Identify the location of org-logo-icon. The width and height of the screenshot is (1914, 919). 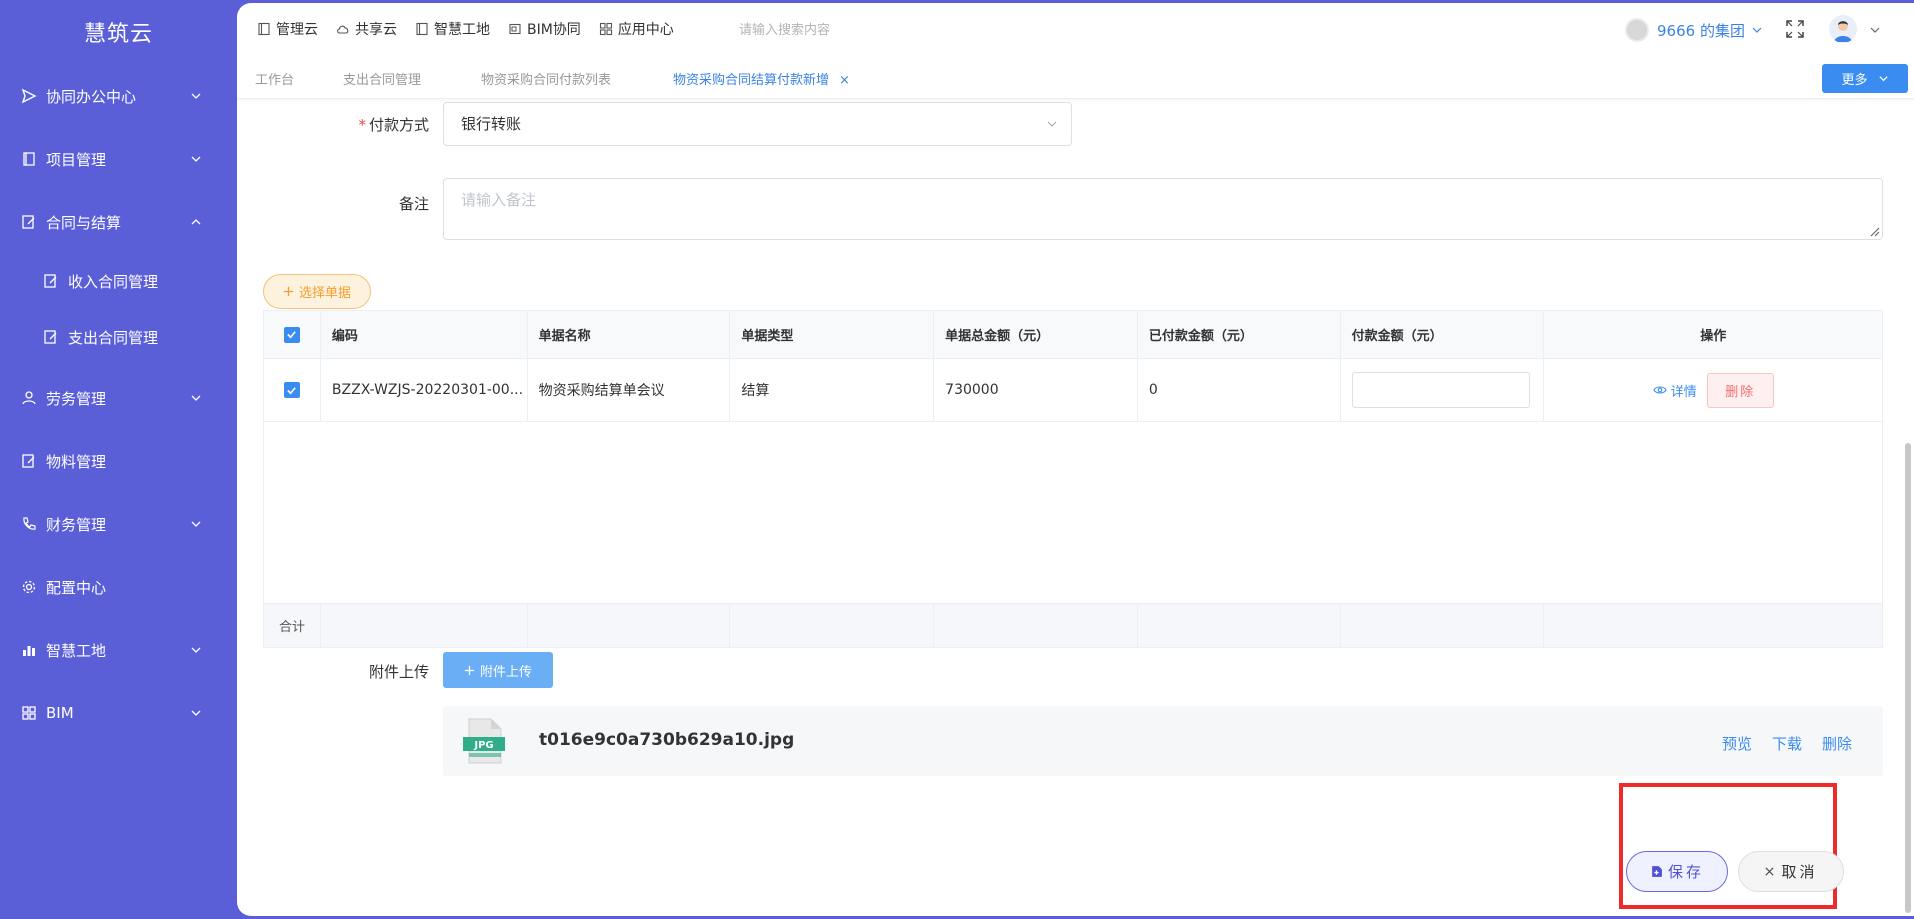
(1637, 30).